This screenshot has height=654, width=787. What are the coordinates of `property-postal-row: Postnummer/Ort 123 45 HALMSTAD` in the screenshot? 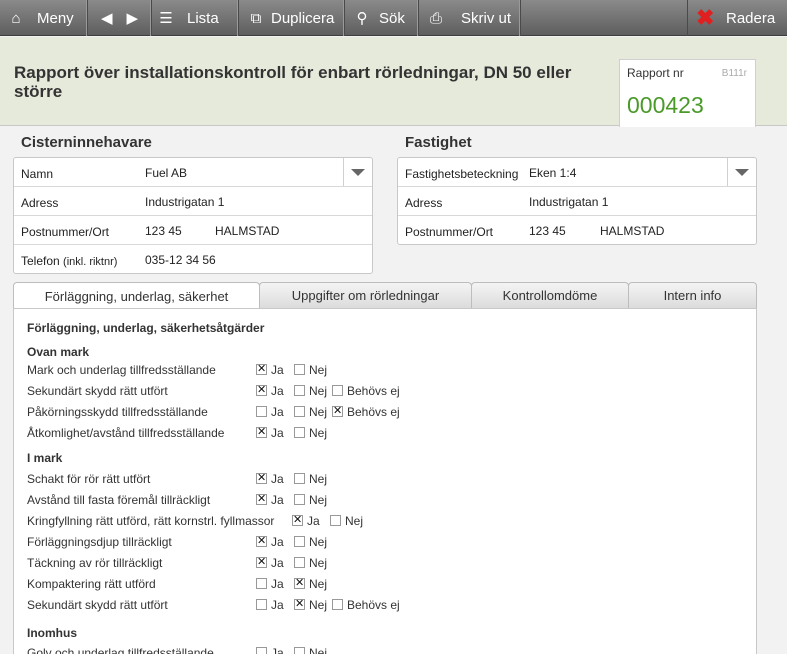 It's located at (577, 230).